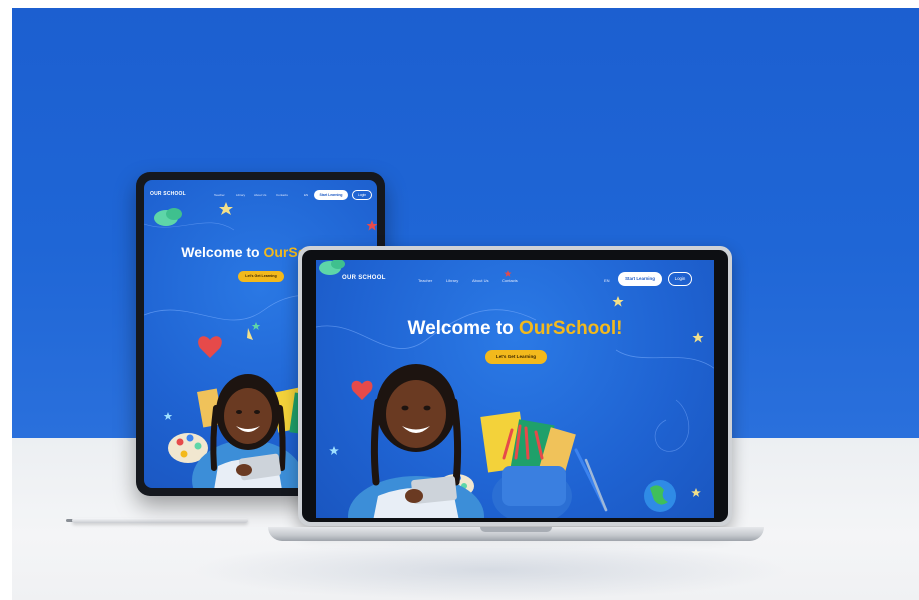  What do you see at coordinates (261, 276) in the screenshot?
I see `tablet-cta-button: Let's Get Learning` at bounding box center [261, 276].